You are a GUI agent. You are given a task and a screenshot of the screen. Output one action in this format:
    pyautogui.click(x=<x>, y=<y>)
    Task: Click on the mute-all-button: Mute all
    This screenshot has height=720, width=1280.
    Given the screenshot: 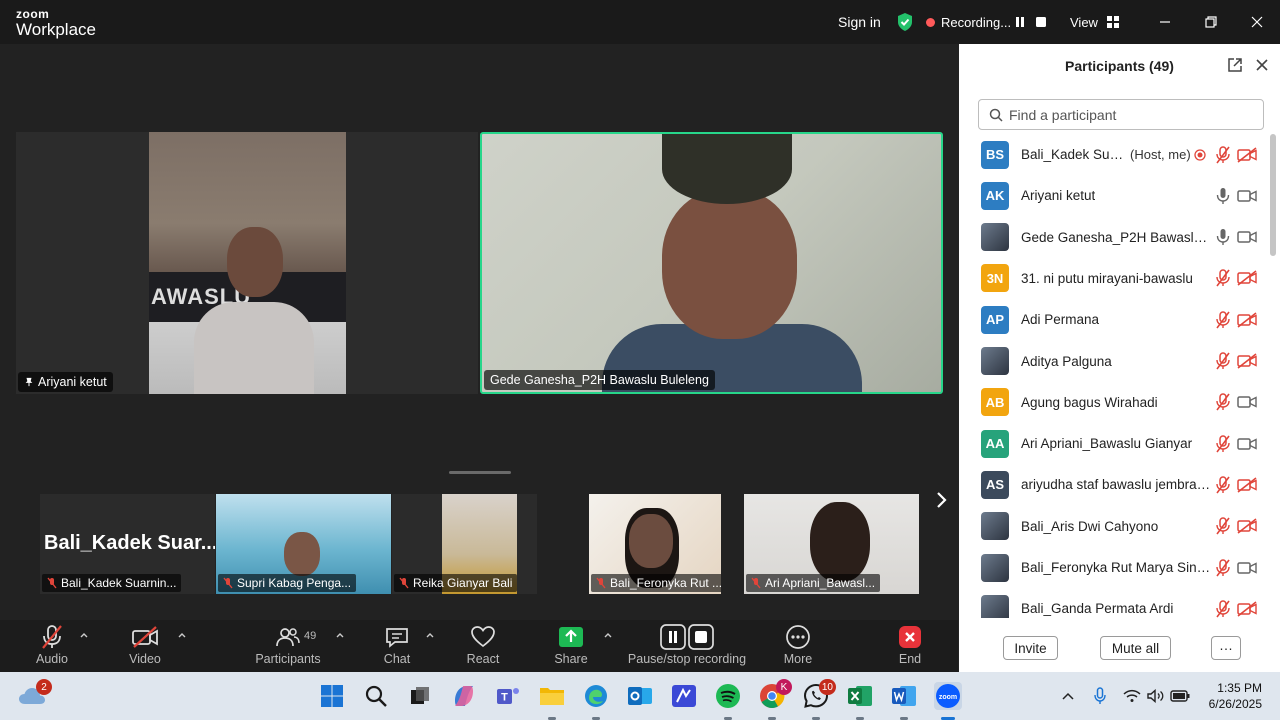 What is the action you would take?
    pyautogui.click(x=1135, y=648)
    